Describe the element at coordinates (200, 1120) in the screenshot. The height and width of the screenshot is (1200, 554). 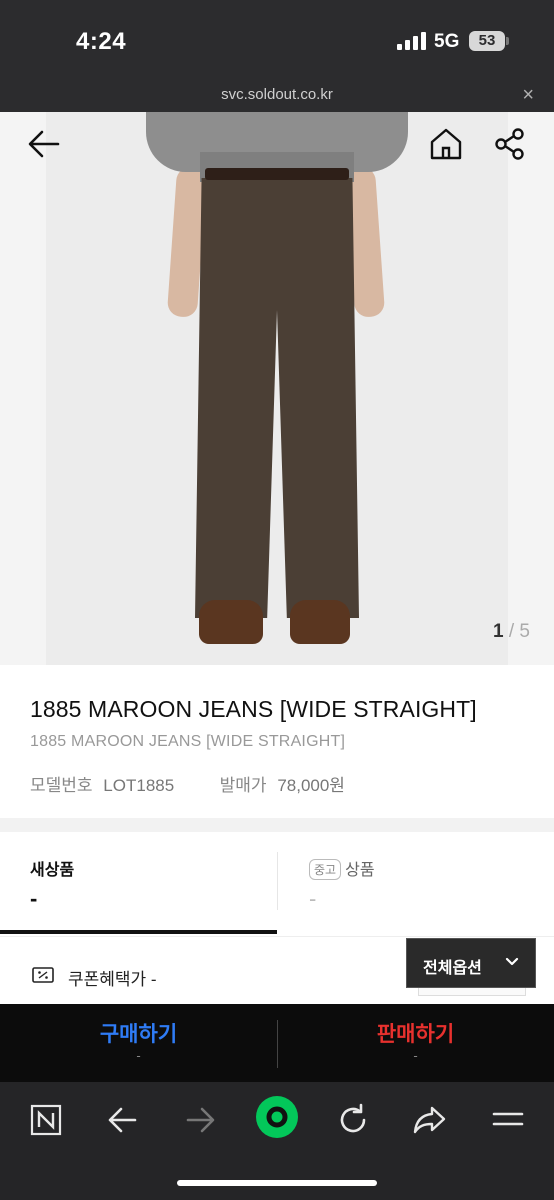
I see `browser-forward-icon` at that location.